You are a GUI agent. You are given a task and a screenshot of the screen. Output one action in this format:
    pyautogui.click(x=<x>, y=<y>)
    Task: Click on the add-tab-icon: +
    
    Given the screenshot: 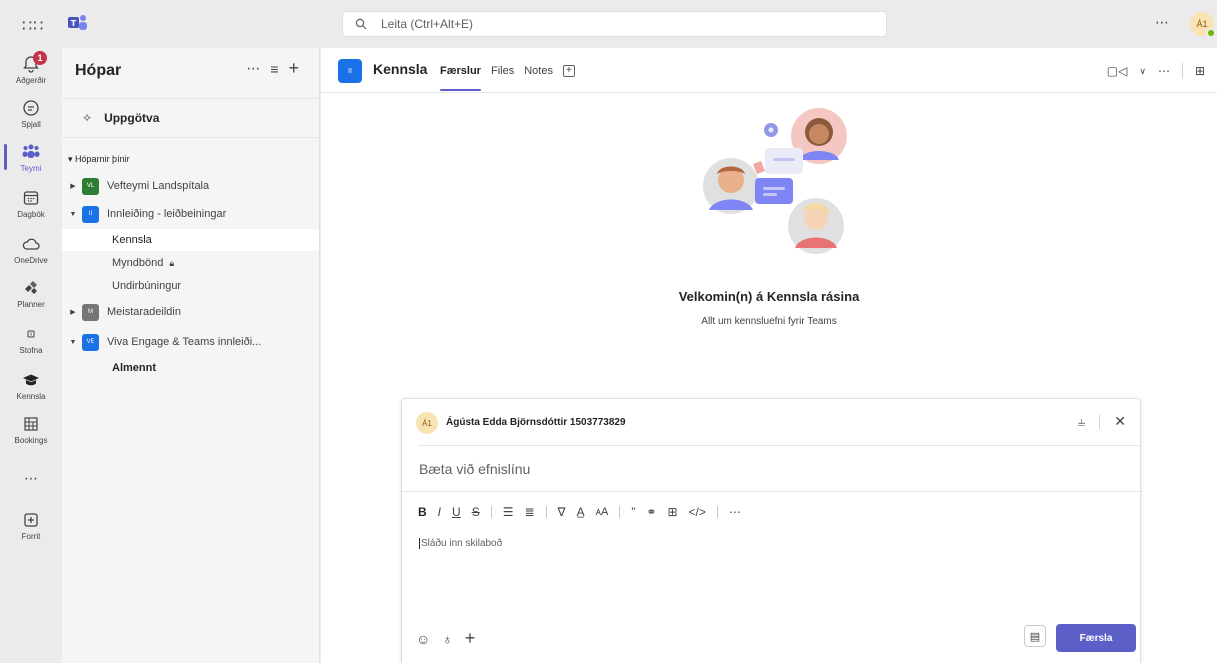 What is the action you would take?
    pyautogui.click(x=568, y=70)
    